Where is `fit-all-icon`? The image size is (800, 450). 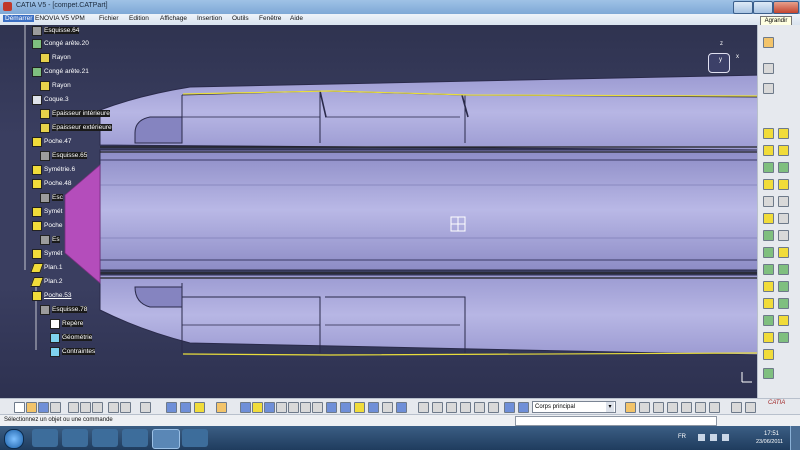 fit-all-icon is located at coordinates (257, 407).